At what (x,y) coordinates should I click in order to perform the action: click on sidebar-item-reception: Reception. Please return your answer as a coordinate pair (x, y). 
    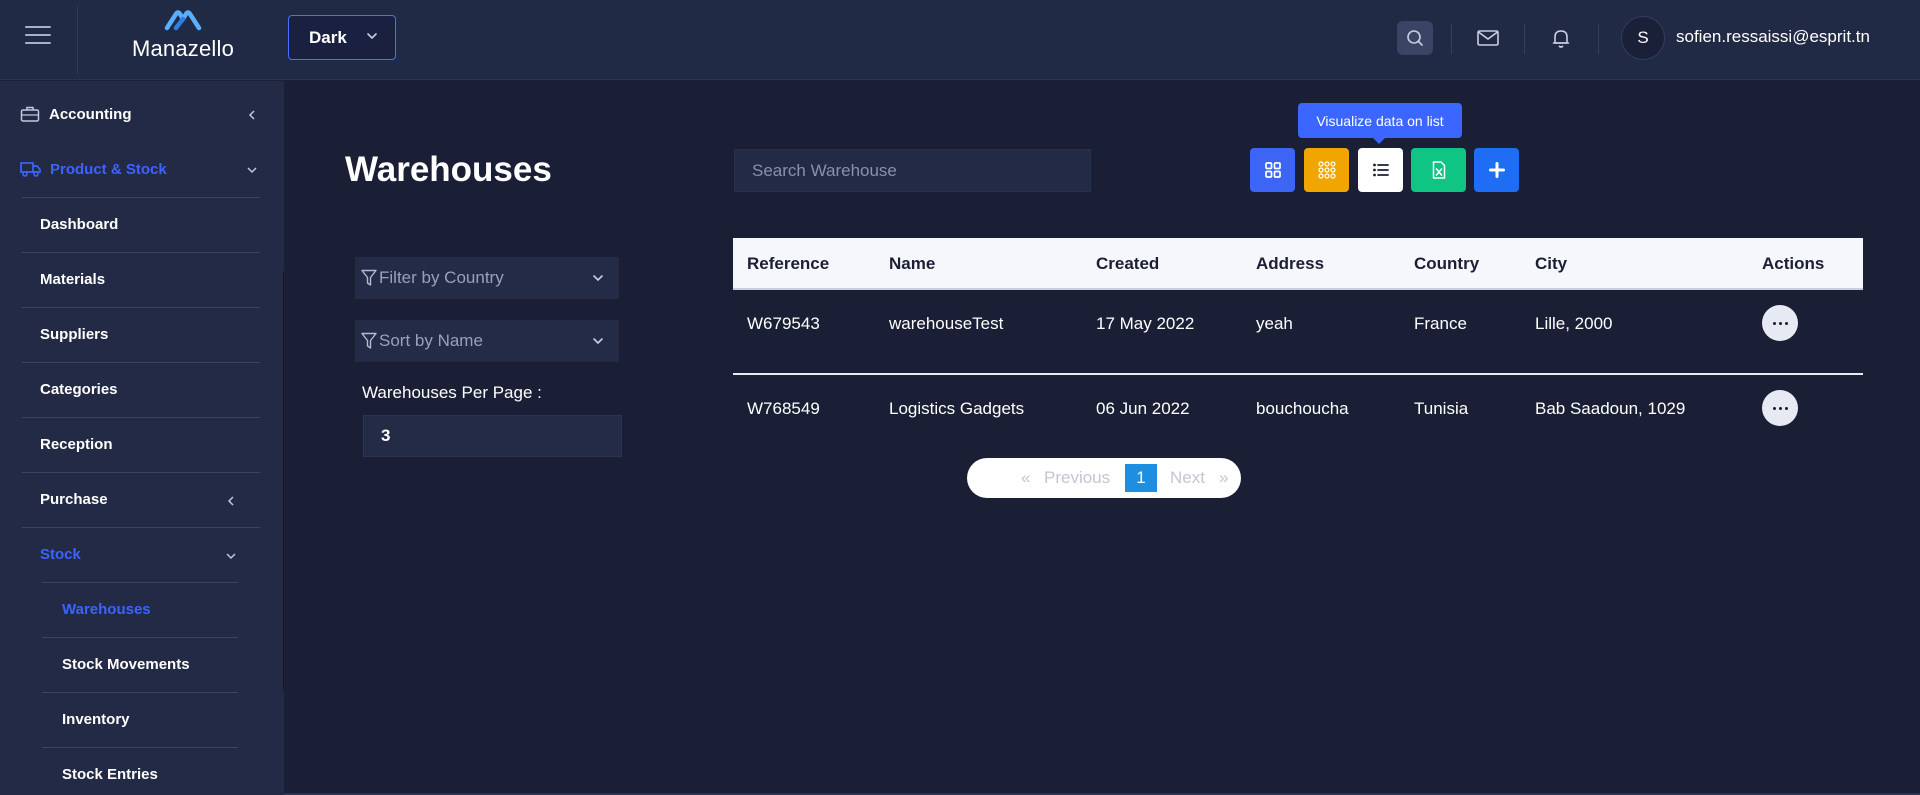
    Looking at the image, I should click on (76, 444).